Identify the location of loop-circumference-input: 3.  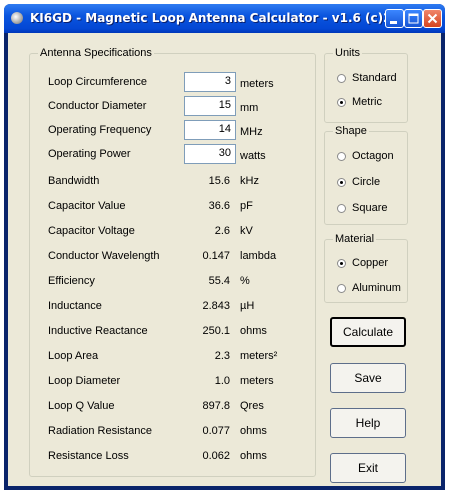
(210, 82).